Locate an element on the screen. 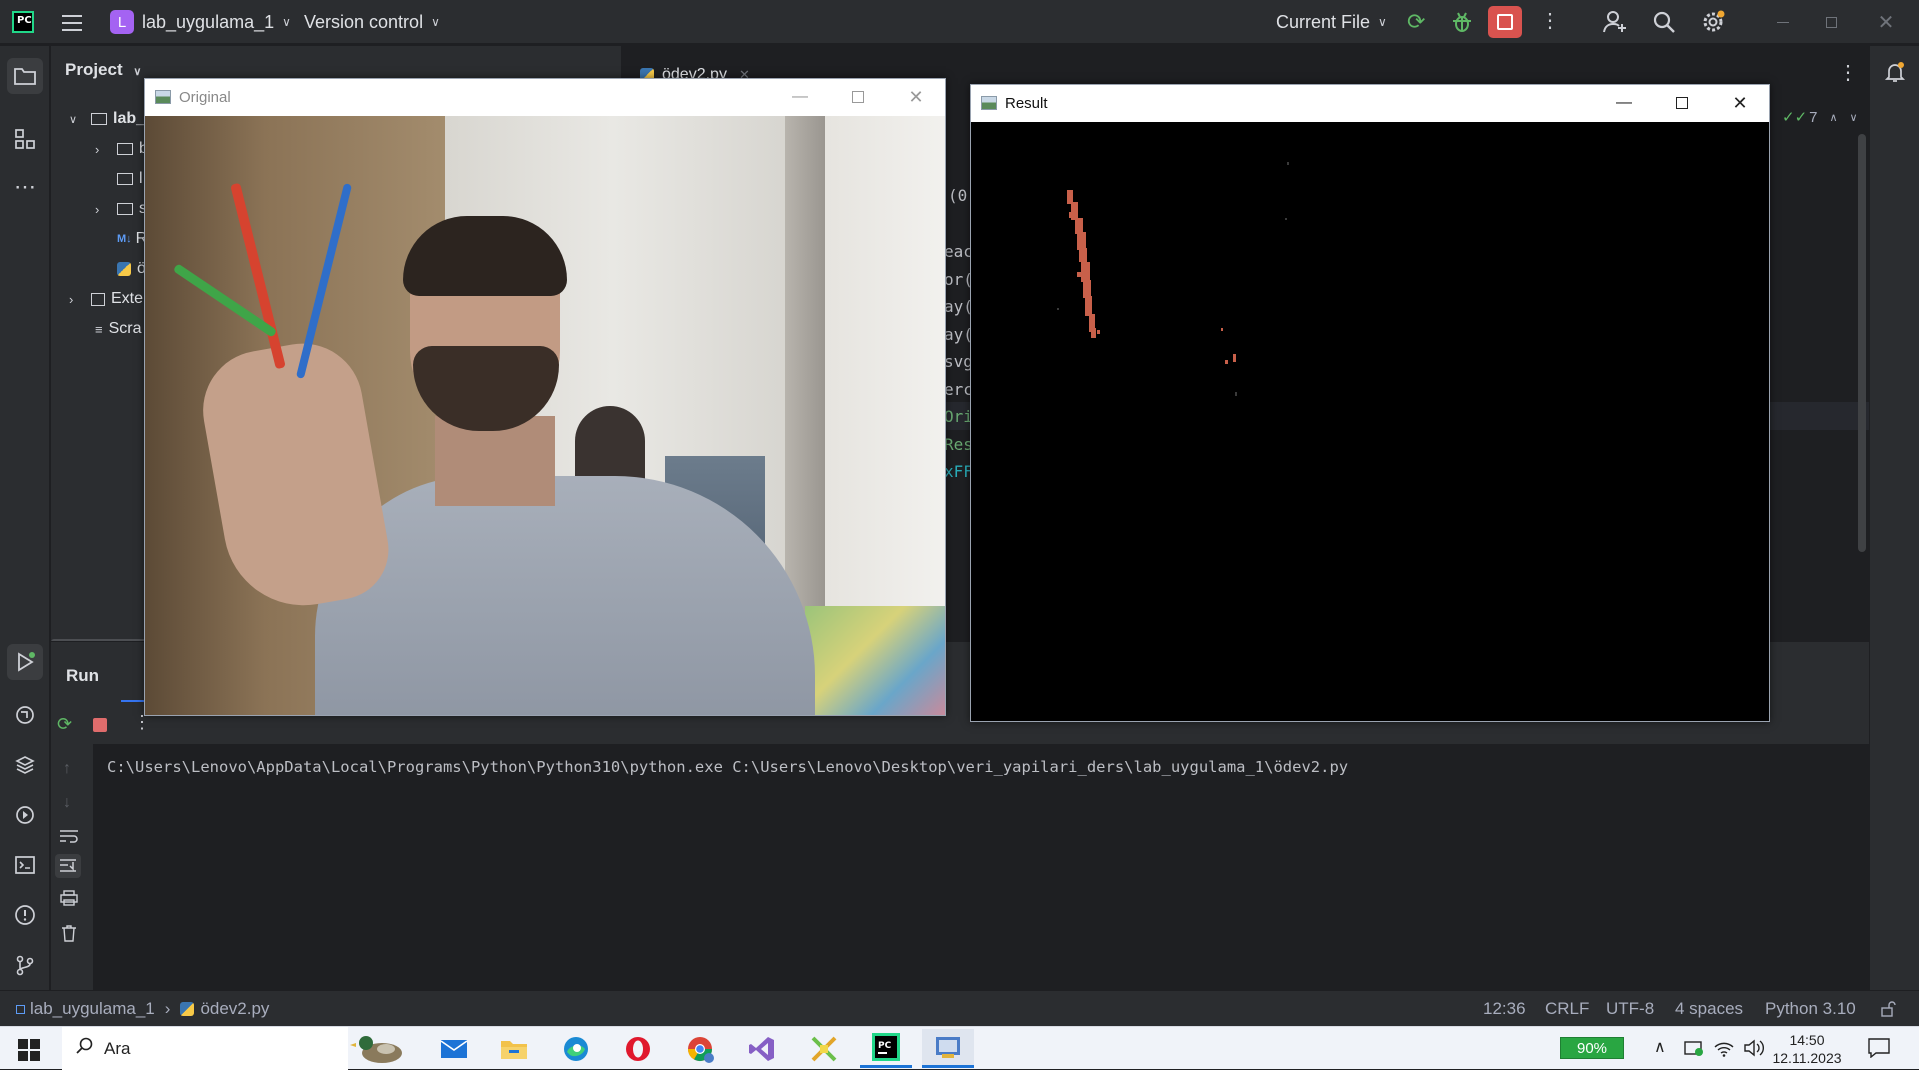 This screenshot has width=1919, height=1070. git-icon is located at coordinates (25, 965).